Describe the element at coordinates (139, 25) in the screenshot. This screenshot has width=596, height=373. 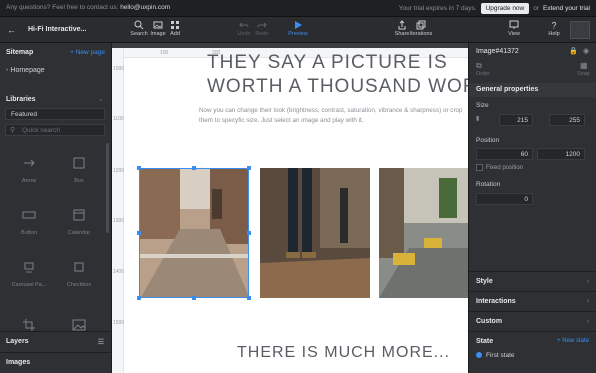
I see `search-icon` at that location.